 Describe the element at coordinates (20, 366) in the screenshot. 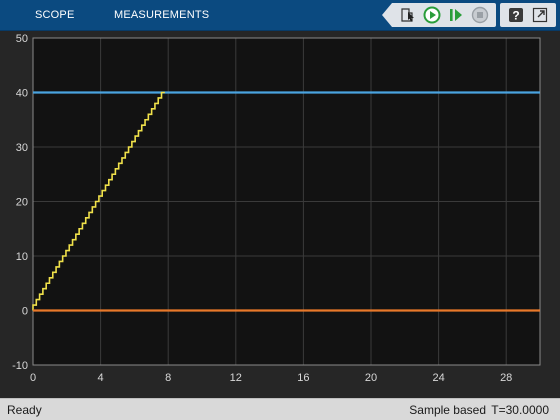

I see `y-tick-label: -10` at that location.